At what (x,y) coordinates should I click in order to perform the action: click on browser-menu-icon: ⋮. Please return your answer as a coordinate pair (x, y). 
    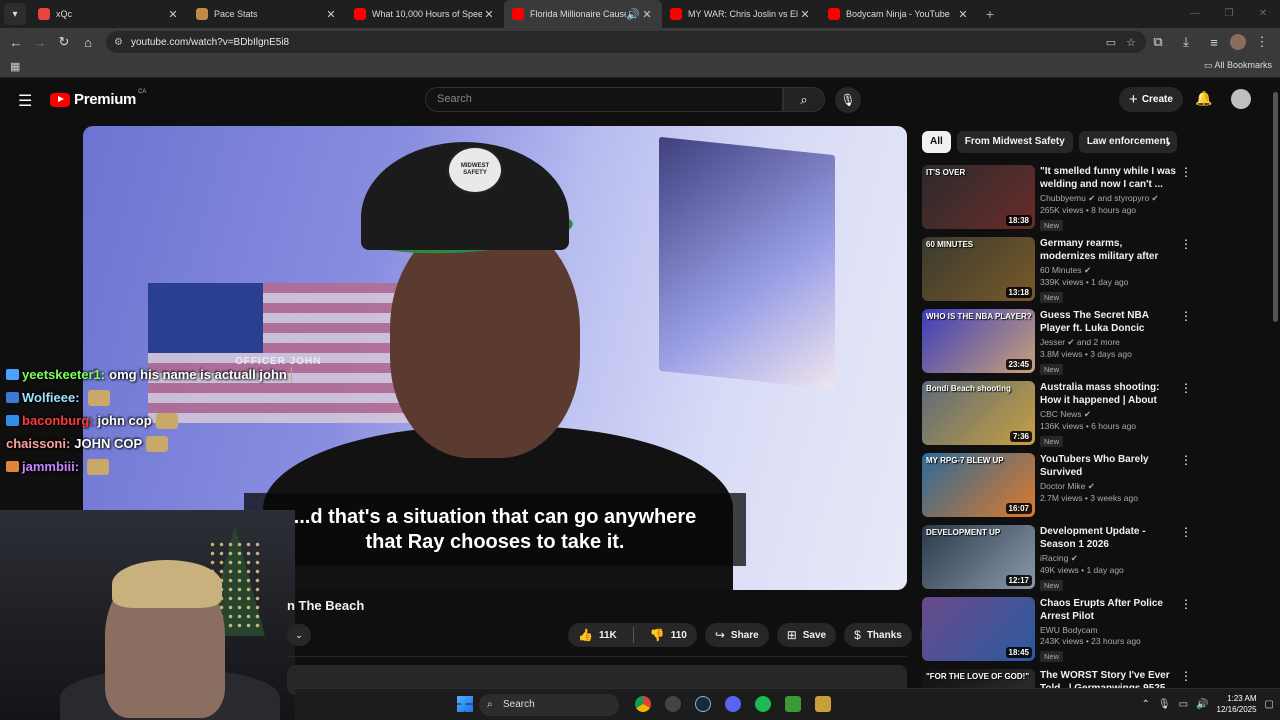
    Looking at the image, I should click on (1262, 42).